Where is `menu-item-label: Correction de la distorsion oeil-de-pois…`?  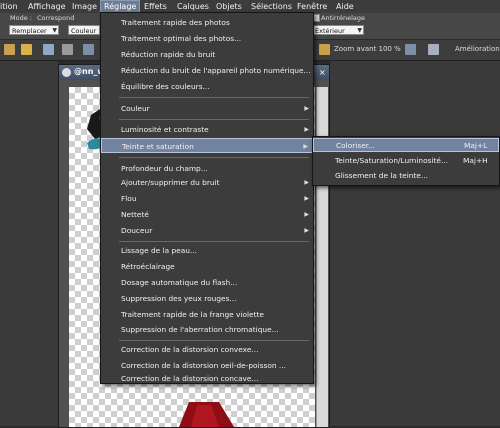 menu-item-label: Correction de la distorsion oeil-de-pois… is located at coordinates (203, 365).